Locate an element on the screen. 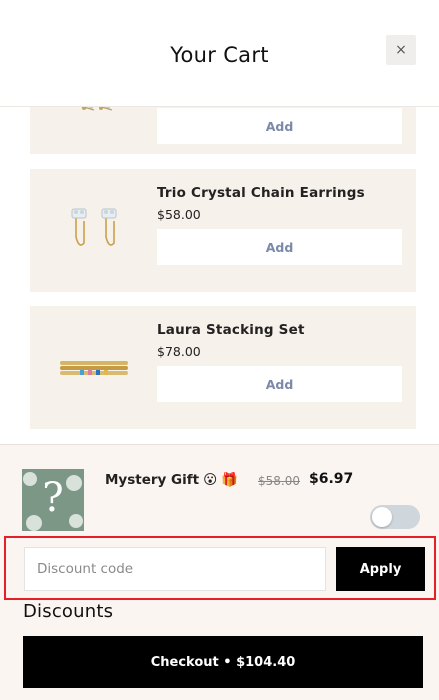 This screenshot has width=439, height=700. gift-toggle is located at coordinates (395, 517).